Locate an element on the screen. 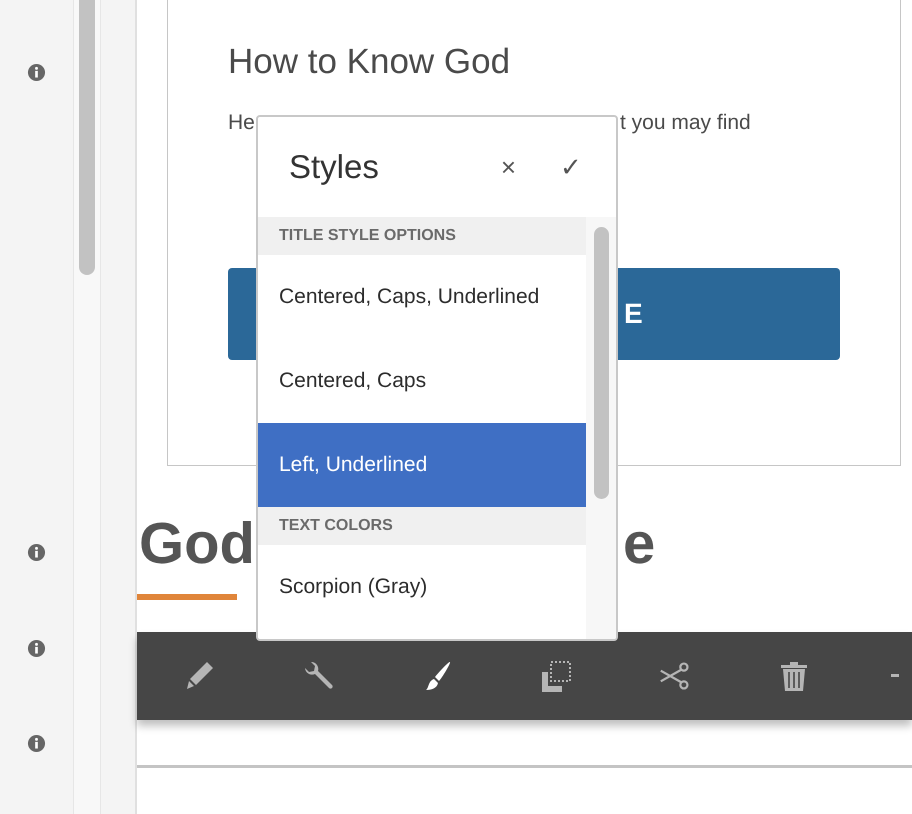 The width and height of the screenshot is (912, 814). popover-title: Styles is located at coordinates (334, 167).